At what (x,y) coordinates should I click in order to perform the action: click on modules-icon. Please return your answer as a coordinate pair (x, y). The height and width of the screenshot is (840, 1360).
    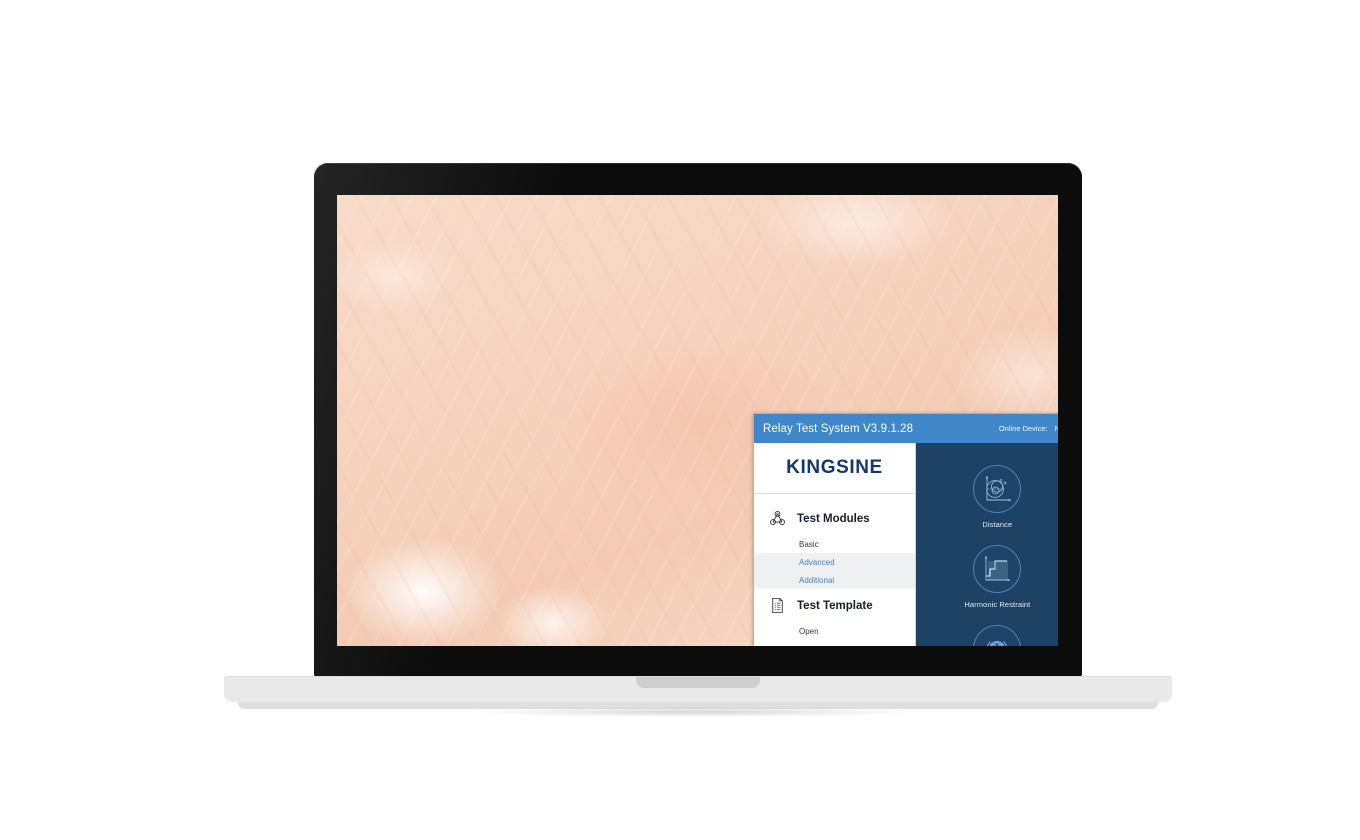
    Looking at the image, I should click on (777, 518).